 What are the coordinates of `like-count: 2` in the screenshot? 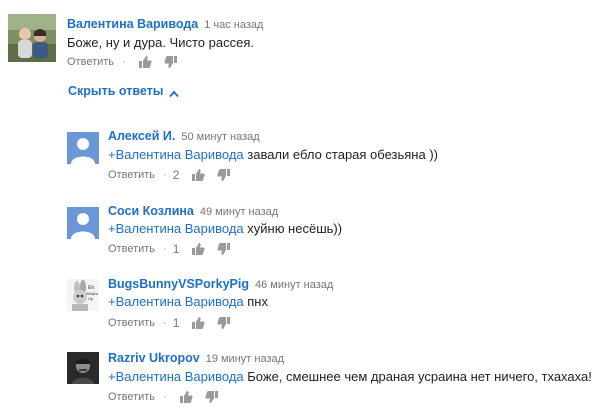 It's located at (176, 175).